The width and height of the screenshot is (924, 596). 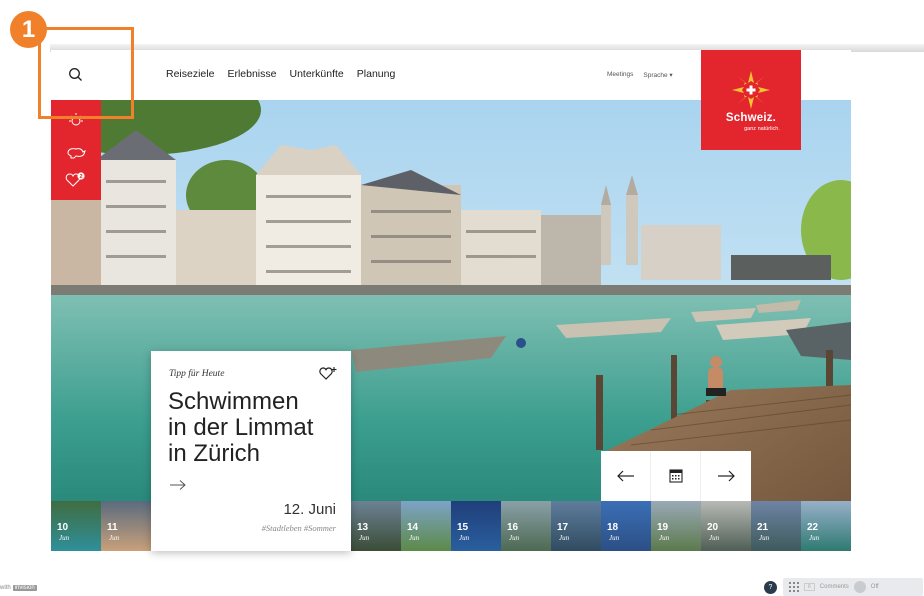 I want to click on calendar-icon, so click(x=676, y=476).